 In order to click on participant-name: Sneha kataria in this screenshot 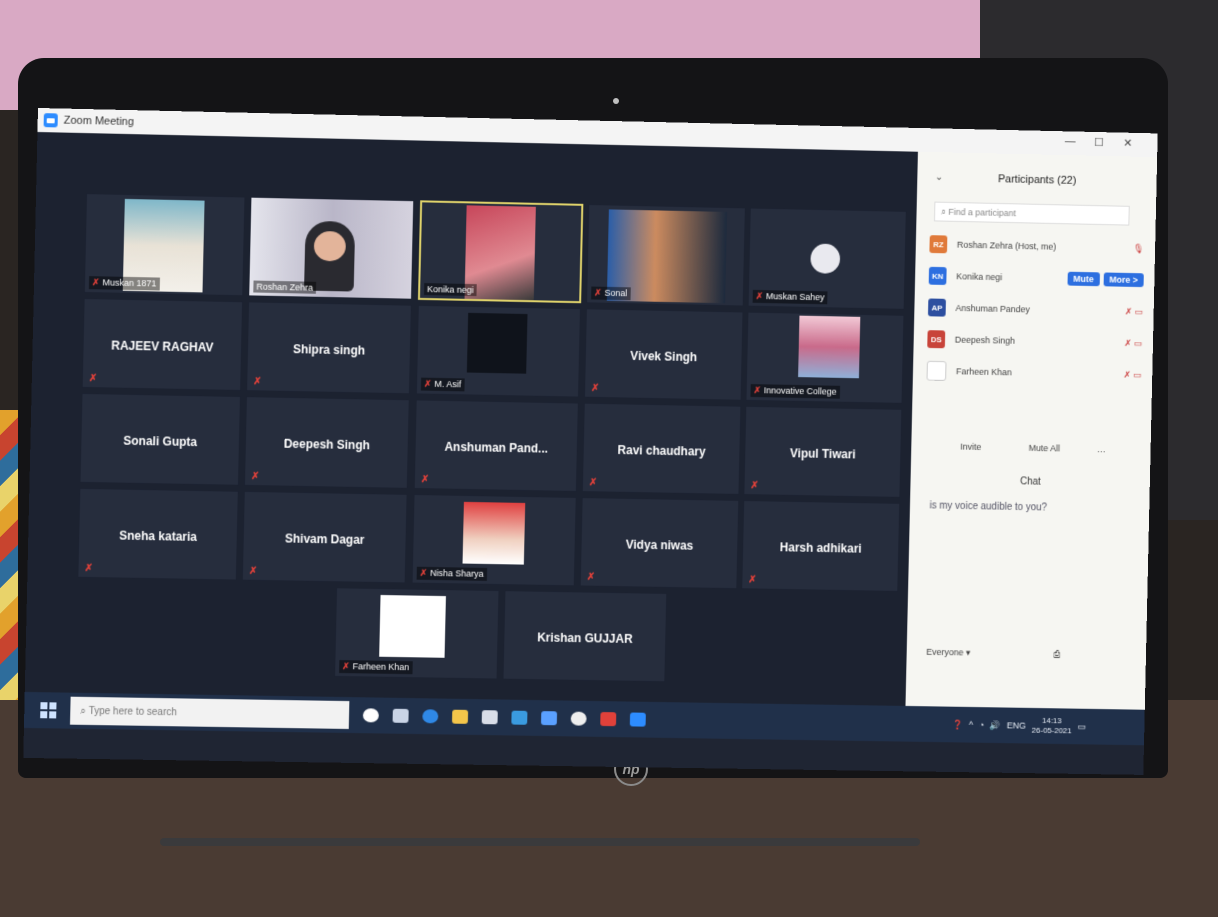, I will do `click(158, 536)`.